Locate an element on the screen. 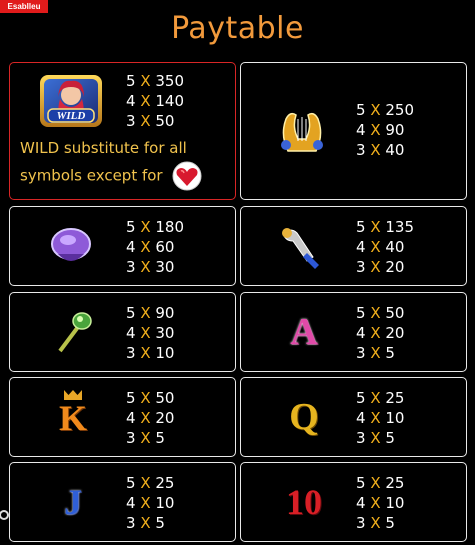 The image size is (475, 545). payout-row: 3 X 50 is located at coordinates (155, 121).